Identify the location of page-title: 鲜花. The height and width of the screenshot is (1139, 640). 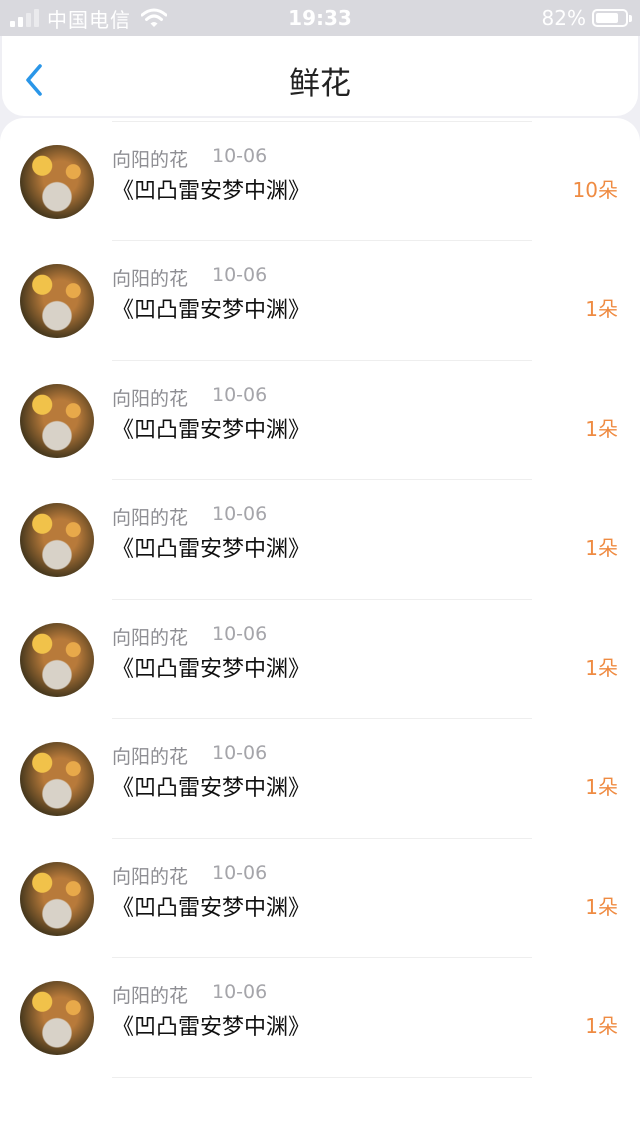
(320, 84).